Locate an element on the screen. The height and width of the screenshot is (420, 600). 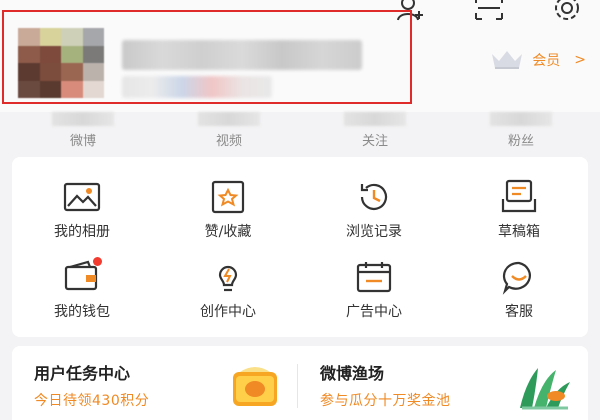
wallet-icon is located at coordinates (82, 276).